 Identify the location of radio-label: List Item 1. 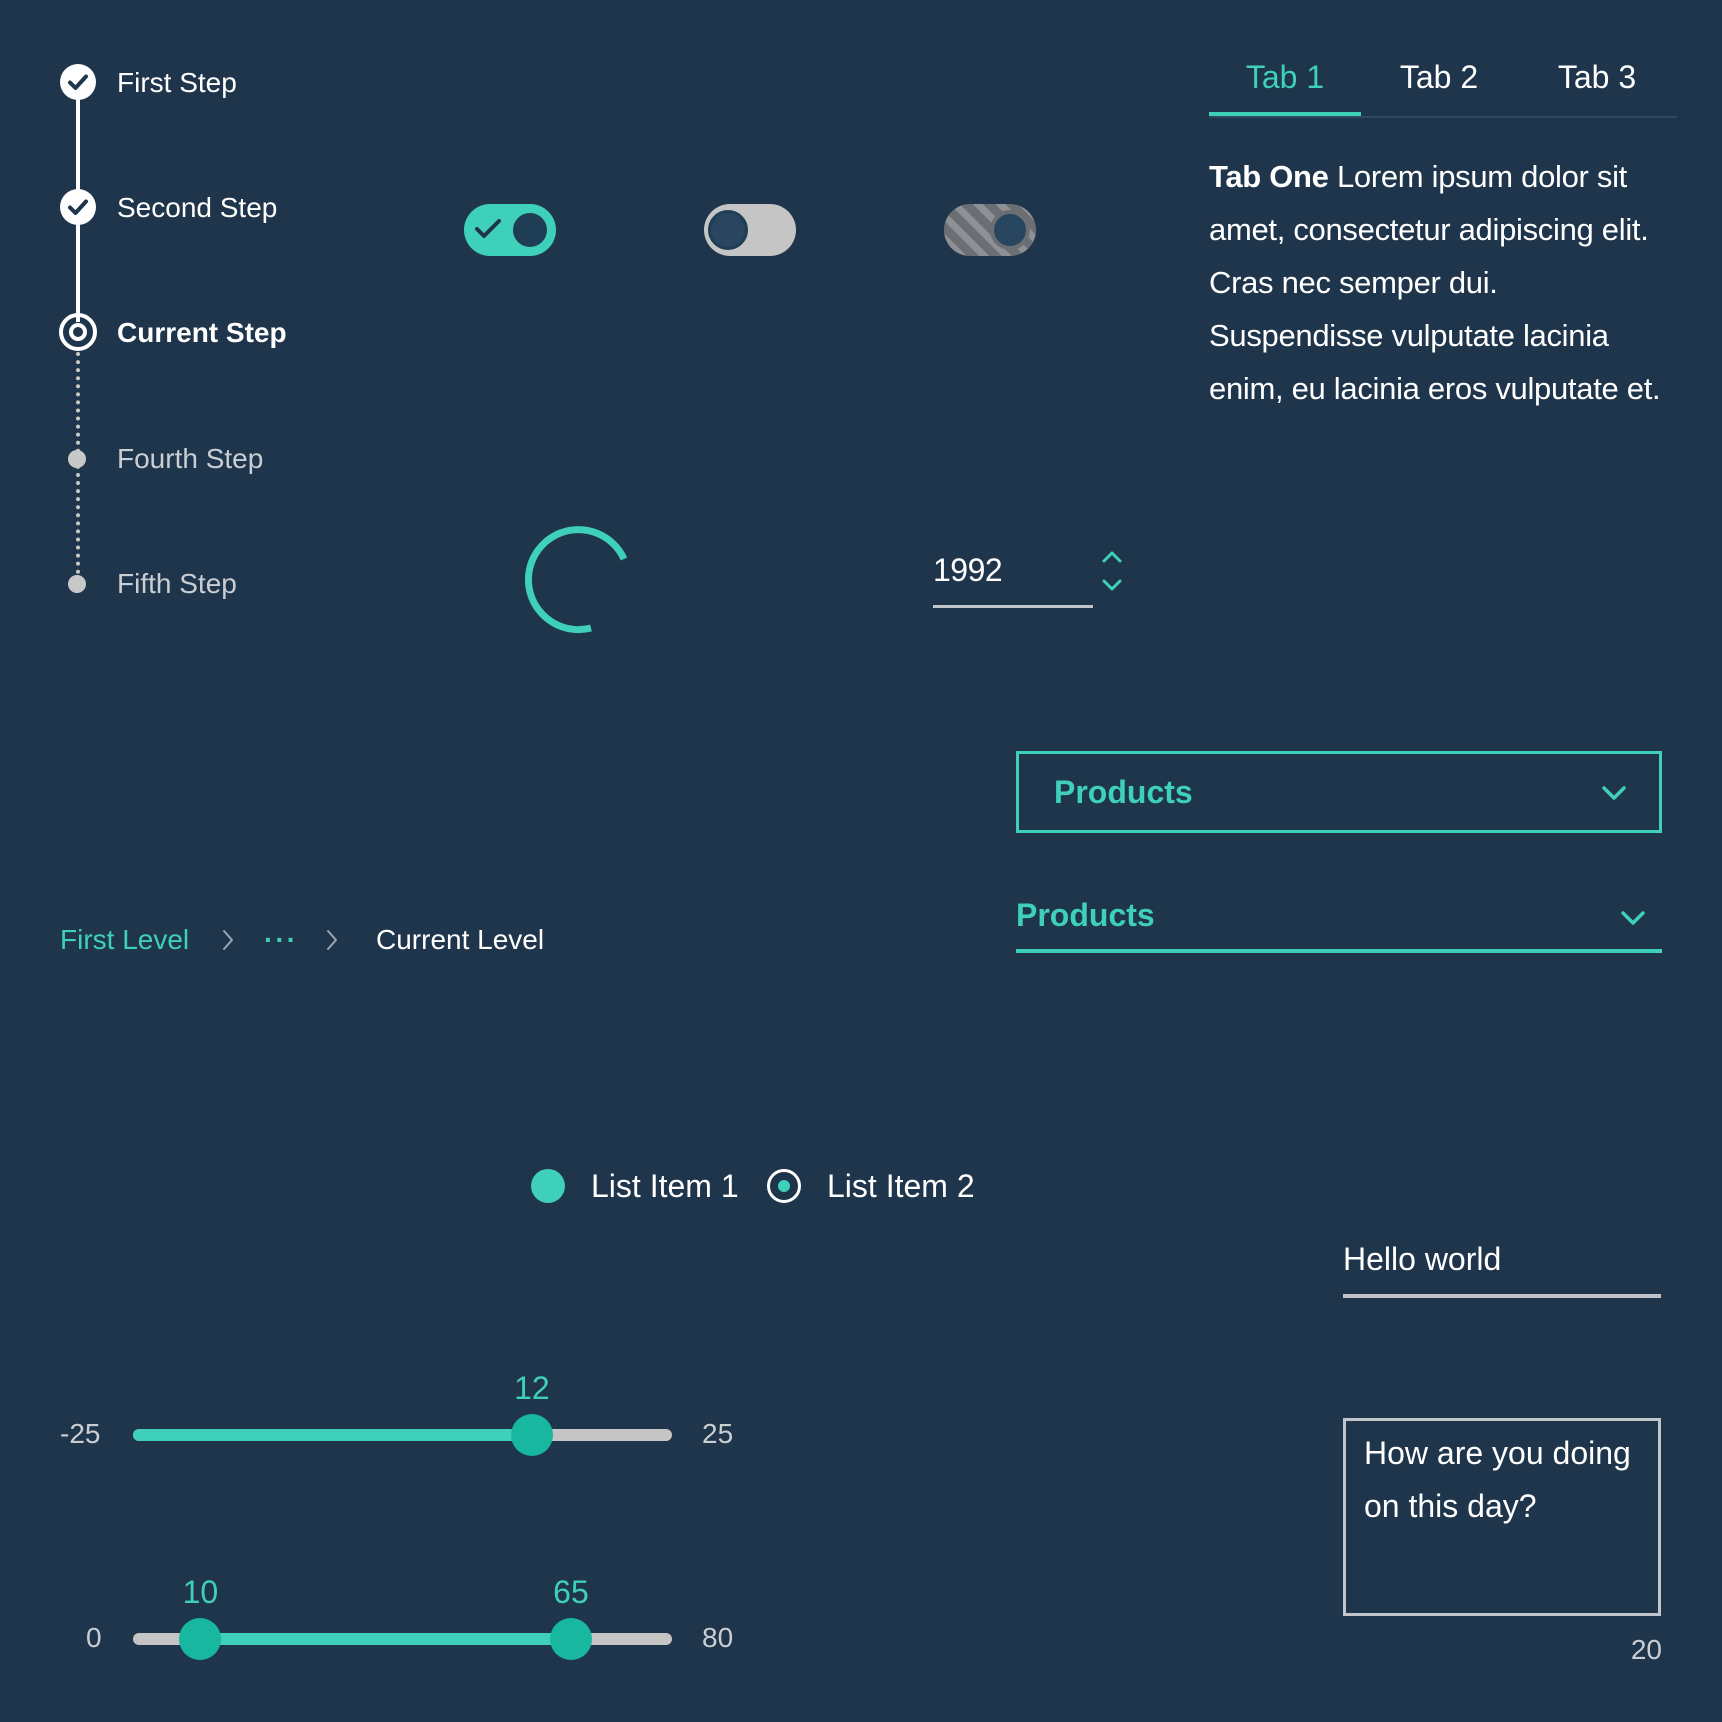
(665, 1186).